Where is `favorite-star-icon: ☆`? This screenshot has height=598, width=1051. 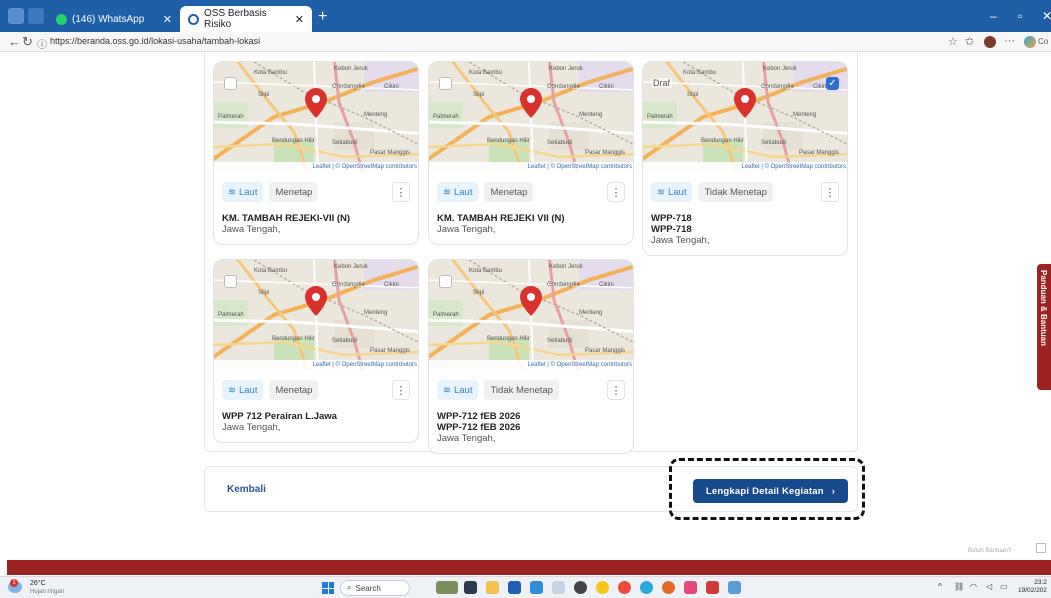
favorite-star-icon: ☆ is located at coordinates (953, 41).